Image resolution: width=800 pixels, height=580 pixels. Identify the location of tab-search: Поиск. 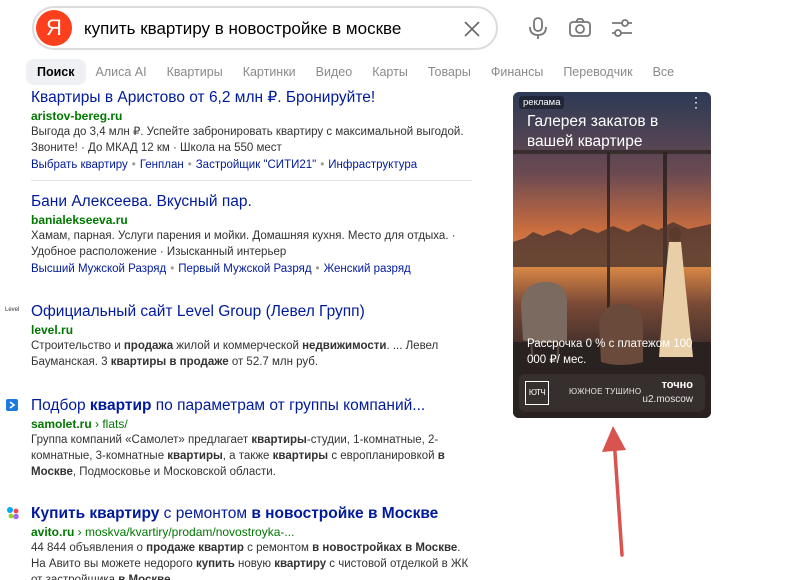
(56, 72).